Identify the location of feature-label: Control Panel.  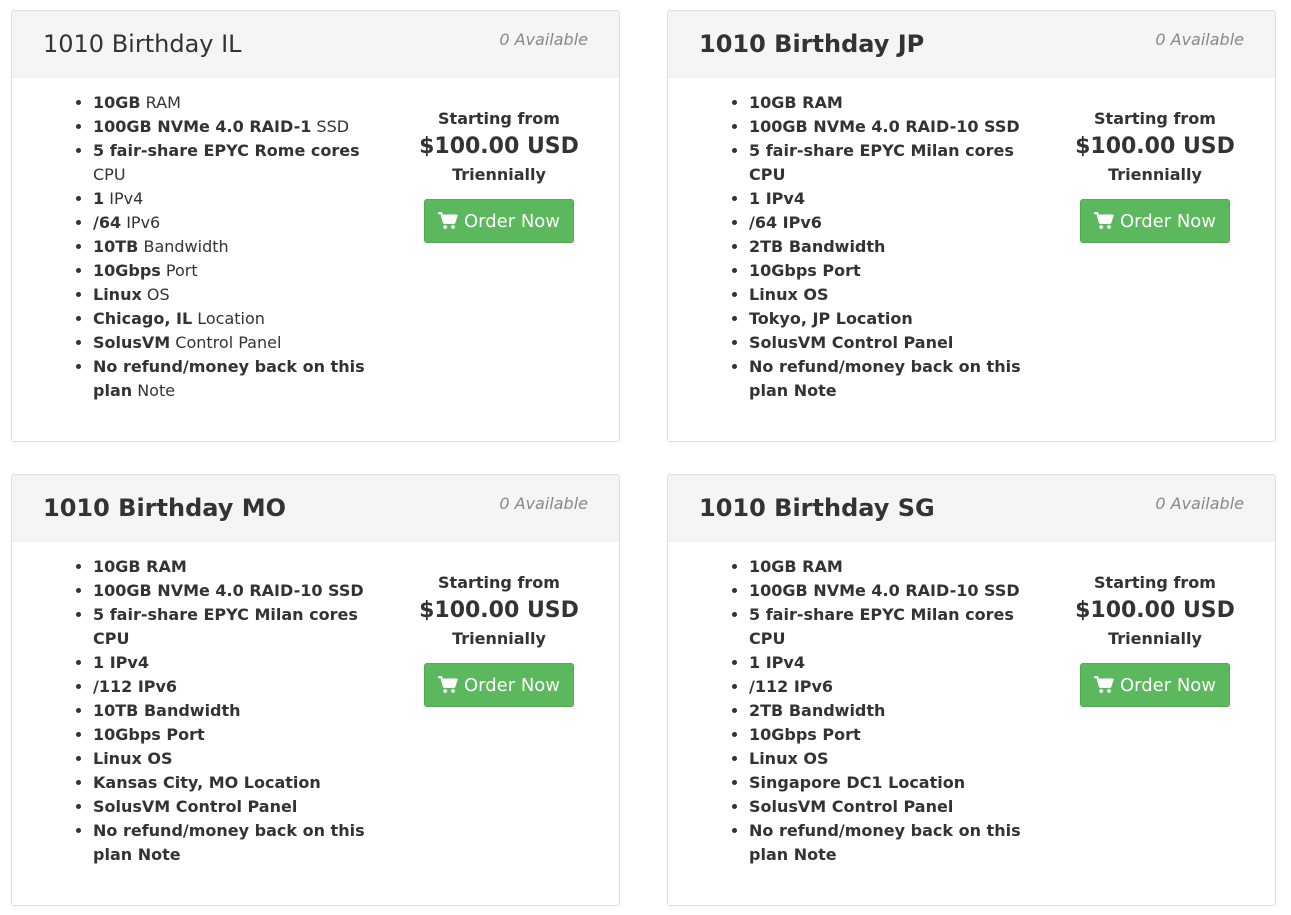
(890, 806).